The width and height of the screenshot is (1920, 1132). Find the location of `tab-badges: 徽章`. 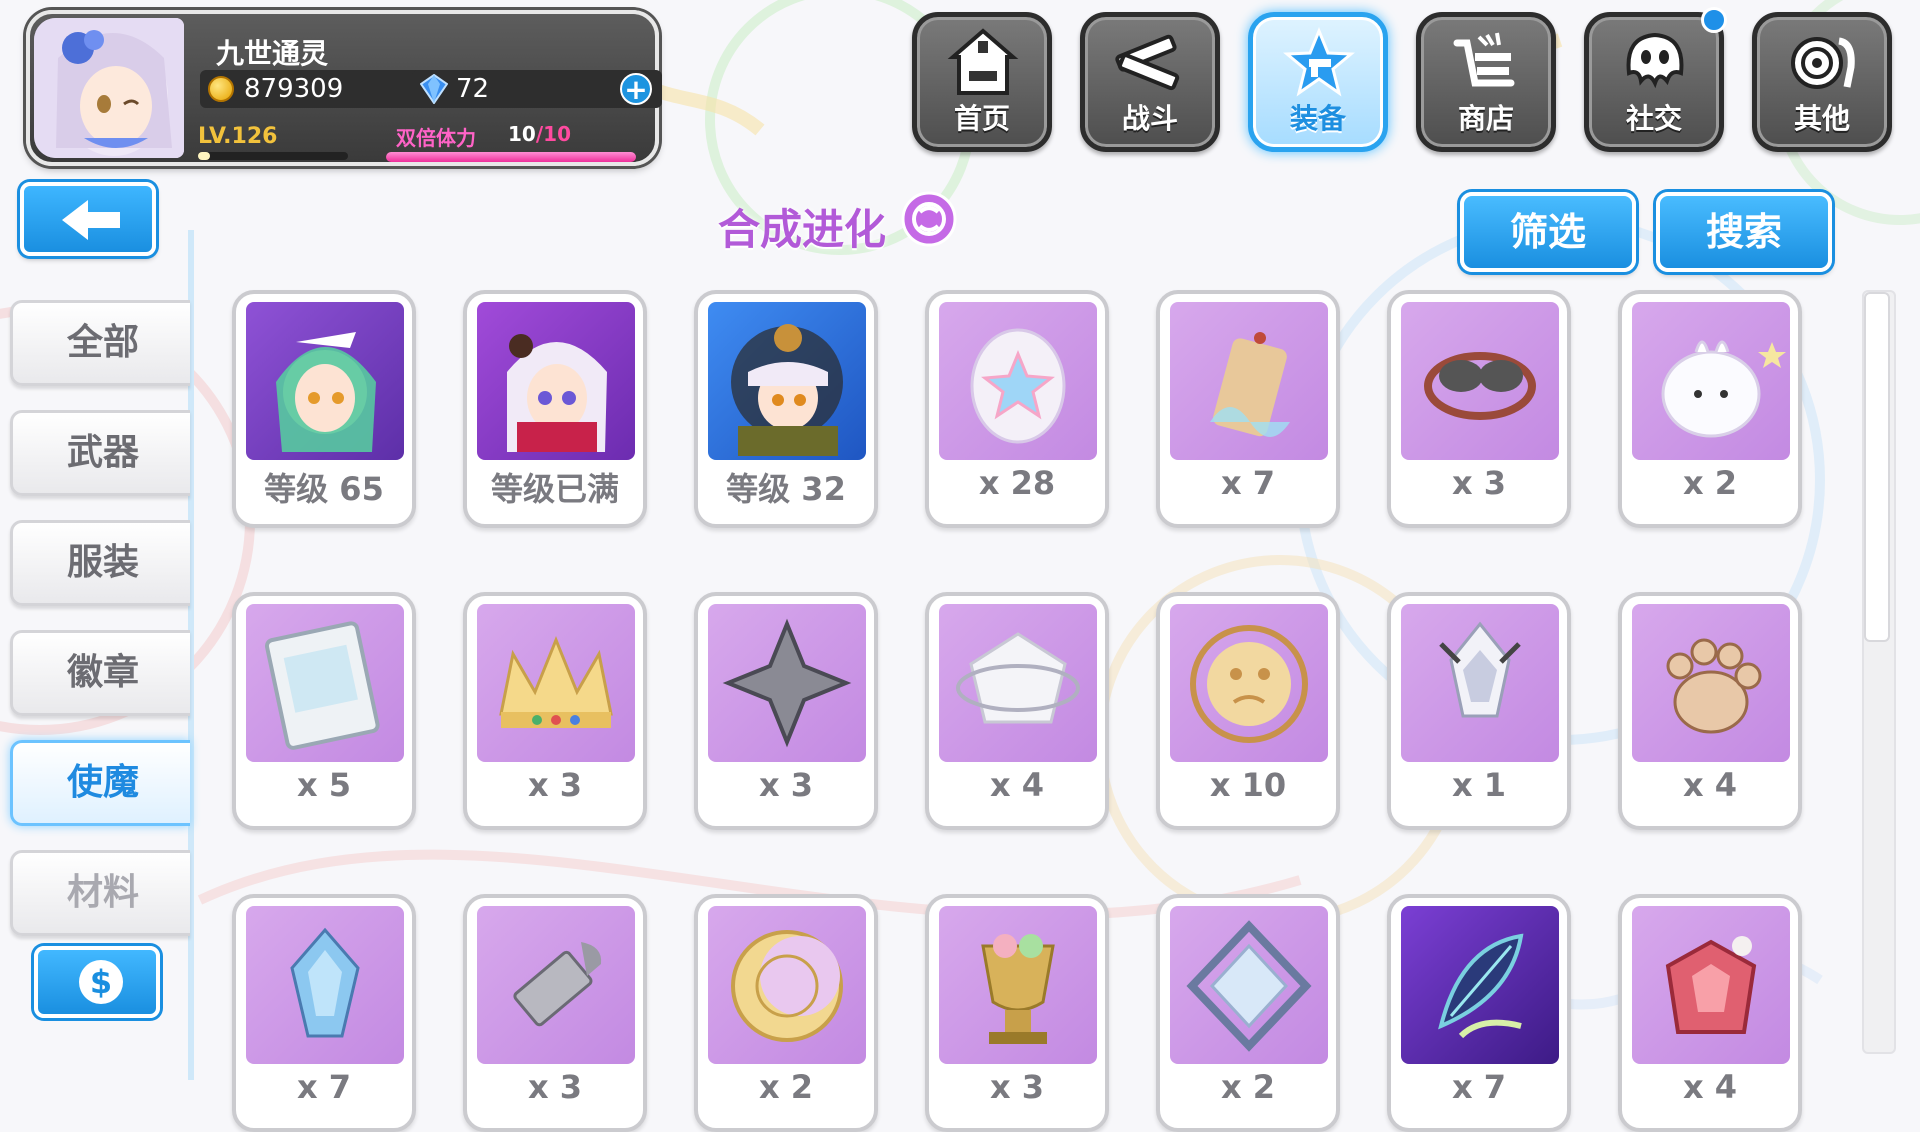

tab-badges: 徽章 is located at coordinates (100, 673).